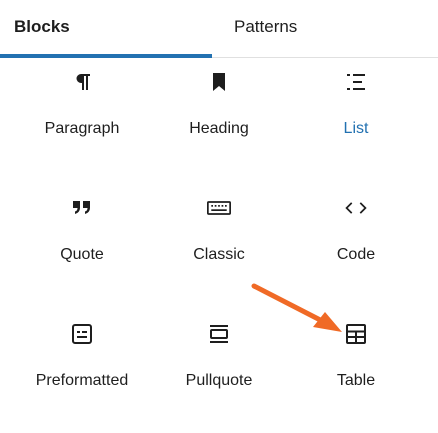  I want to click on block-label-table: Table, so click(356, 380).